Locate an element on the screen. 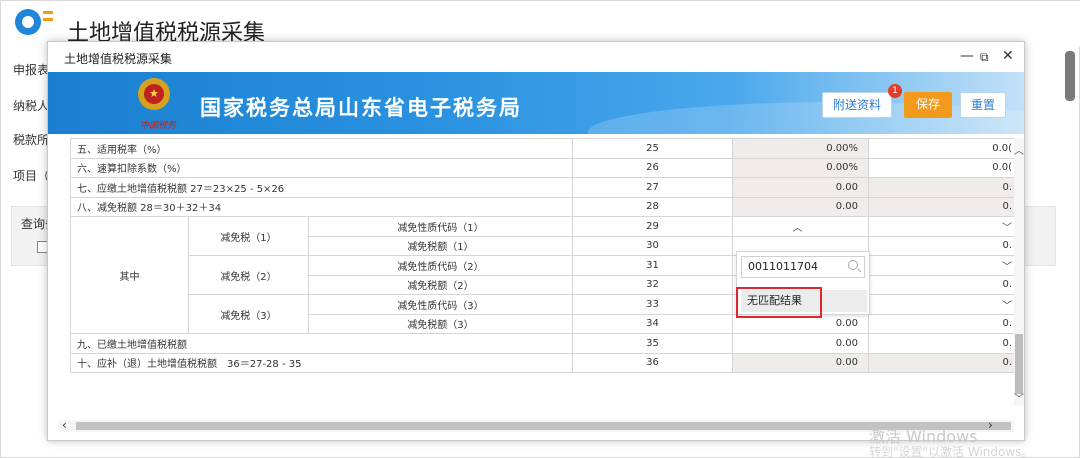 This screenshot has height=458, width=1080. group-label: 其中 is located at coordinates (129, 275).